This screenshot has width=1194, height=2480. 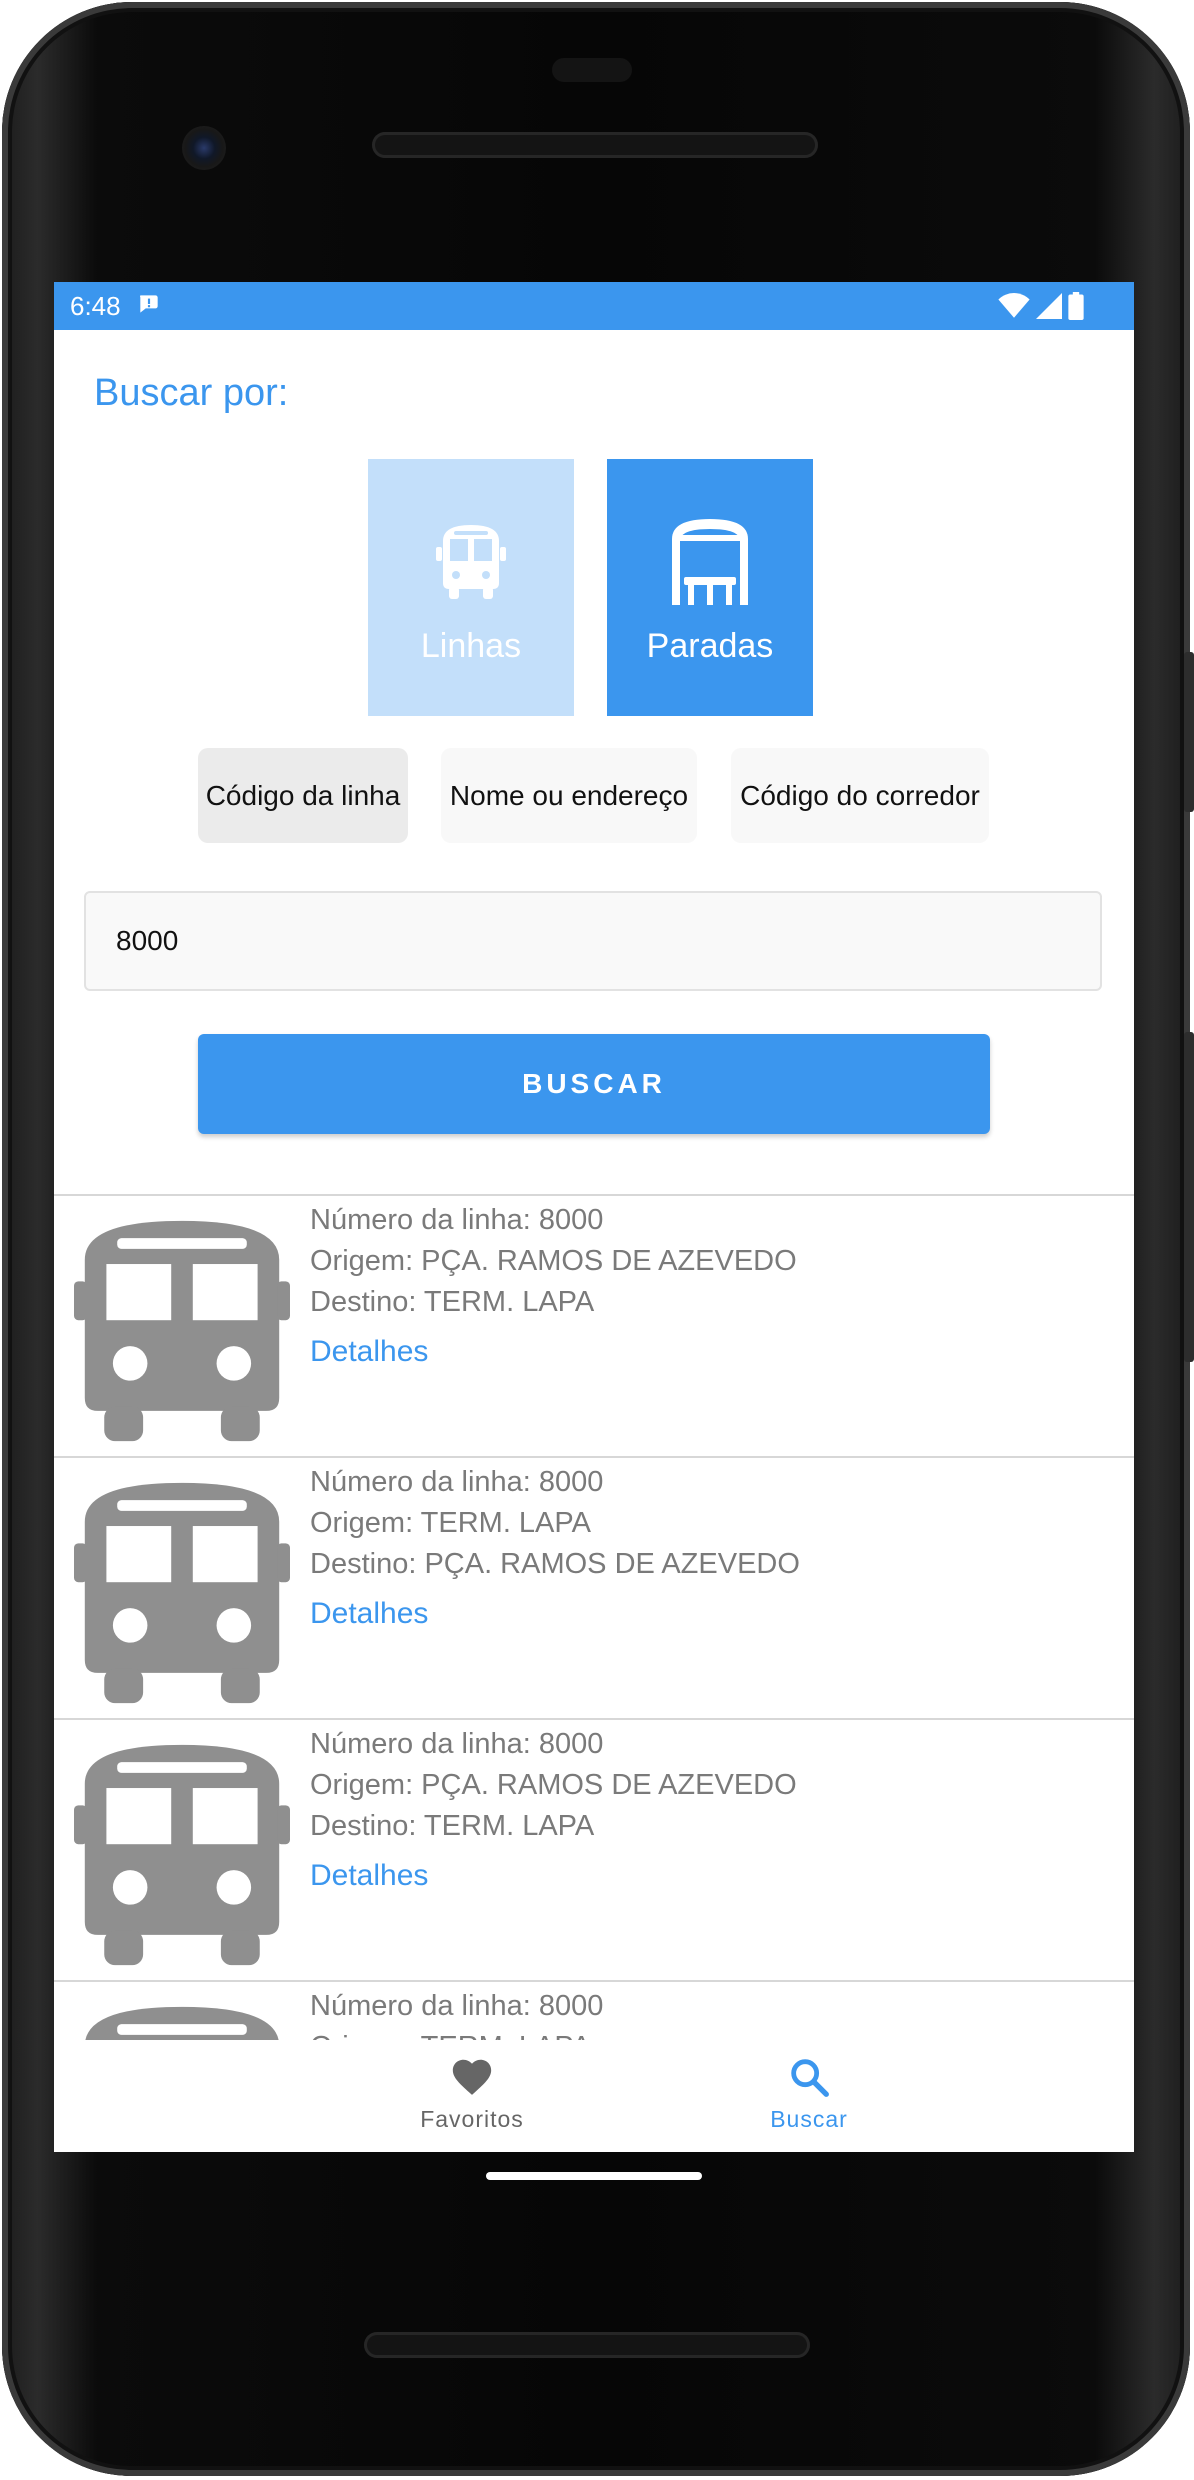 I want to click on filter-corridor-code: Código do corredor, so click(x=860, y=795).